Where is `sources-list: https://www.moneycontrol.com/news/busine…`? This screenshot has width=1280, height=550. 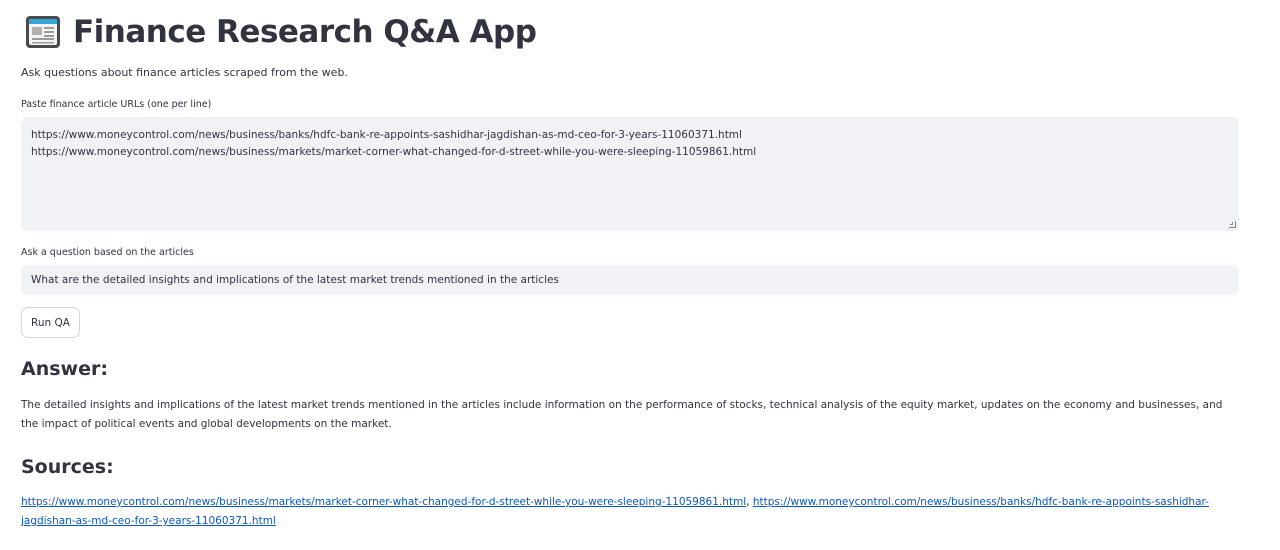
sources-list: https://www.moneycontrol.com/news/busine… is located at coordinates (630, 512).